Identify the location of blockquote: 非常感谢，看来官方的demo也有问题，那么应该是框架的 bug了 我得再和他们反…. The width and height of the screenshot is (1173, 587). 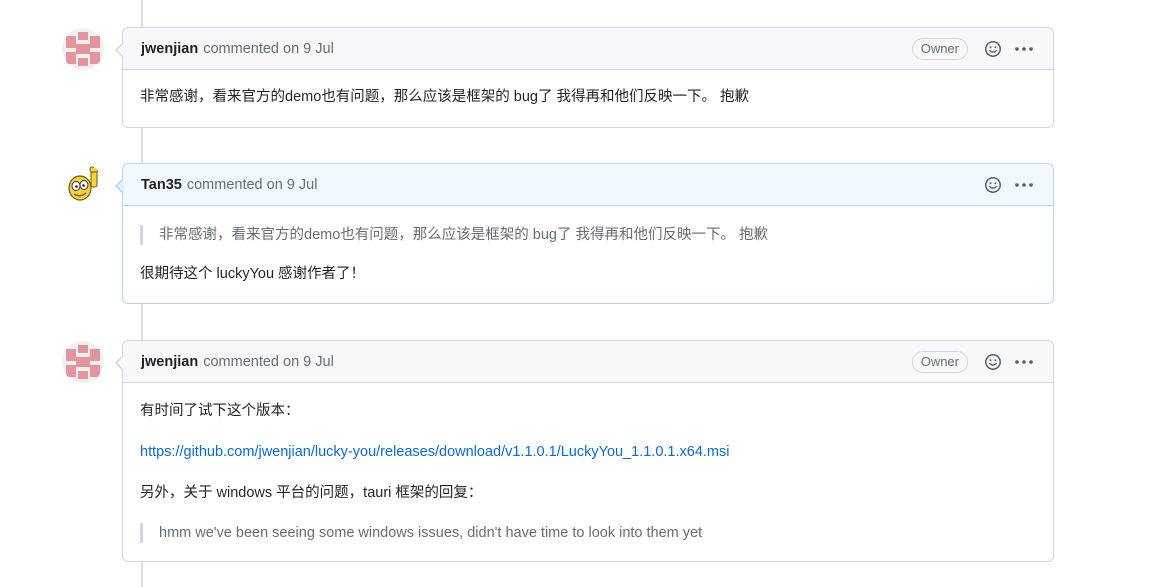
(588, 235).